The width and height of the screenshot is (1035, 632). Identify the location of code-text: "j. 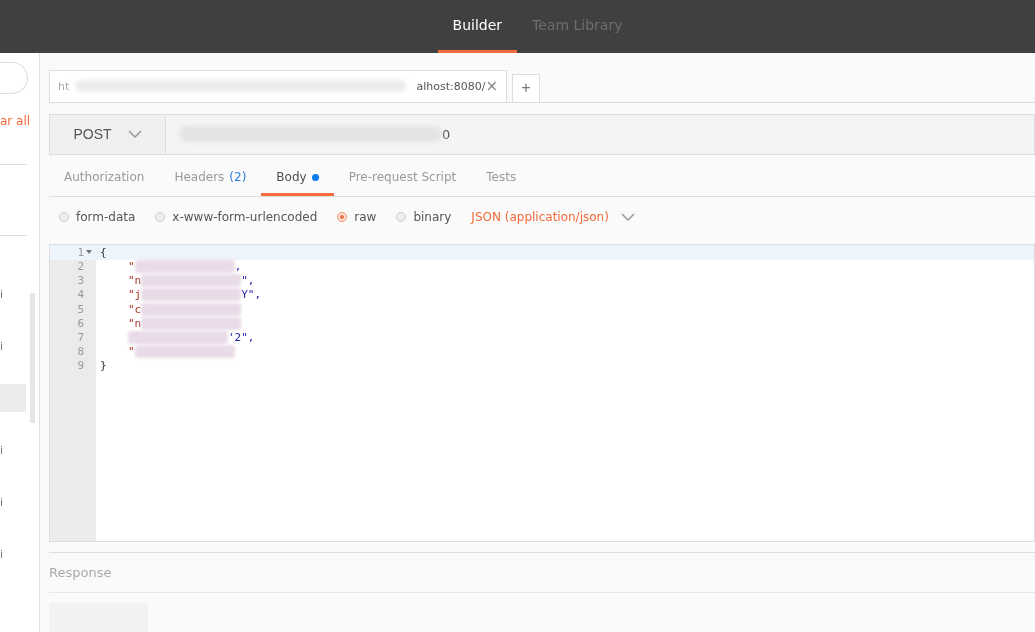
(135, 295).